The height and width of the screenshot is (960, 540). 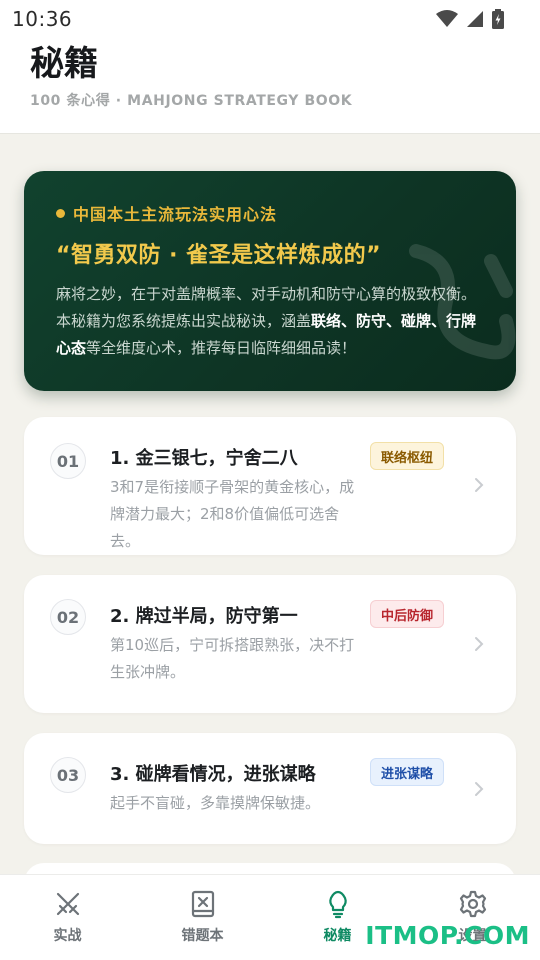 What do you see at coordinates (475, 19) in the screenshot?
I see `signal-icon` at bounding box center [475, 19].